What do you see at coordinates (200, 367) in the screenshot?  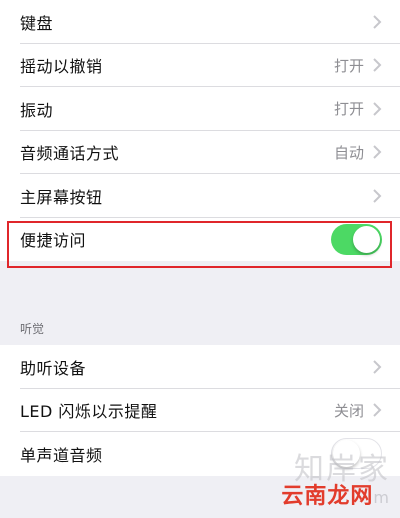 I see `row-hearing-devices: 助听设备` at bounding box center [200, 367].